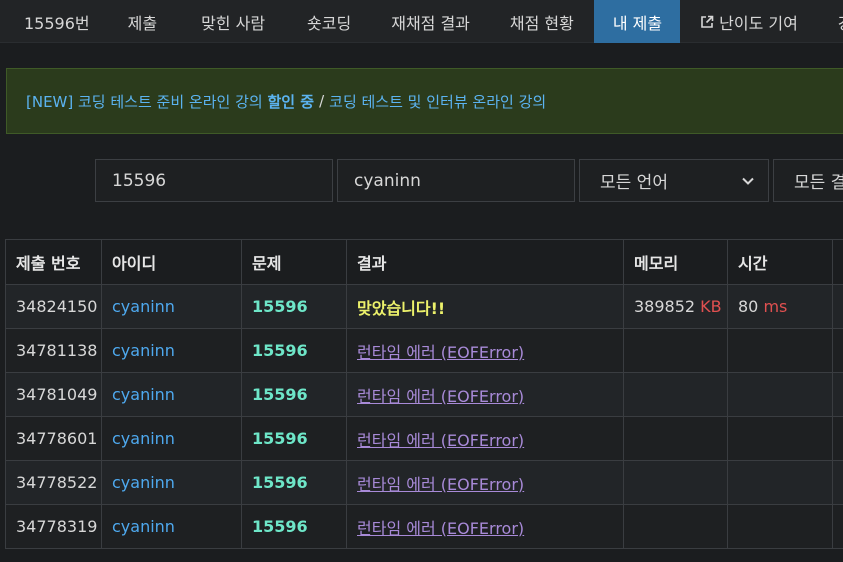 This screenshot has width=843, height=562. I want to click on table-header-row: 제출 번호 아이디 문제 결과 메모리 시간, so click(424, 262).